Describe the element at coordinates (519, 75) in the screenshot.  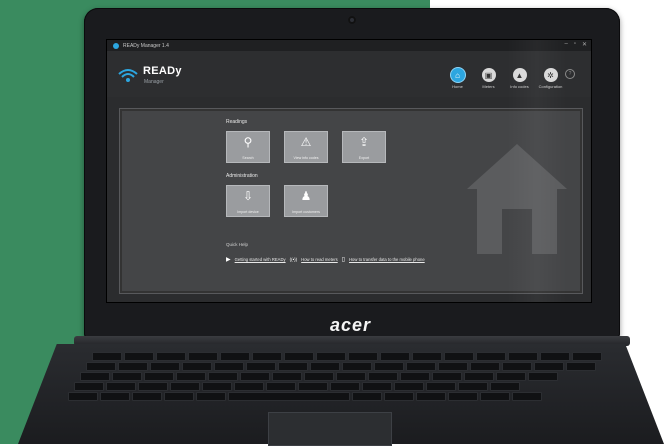
I see `warning-icon: ▲` at that location.